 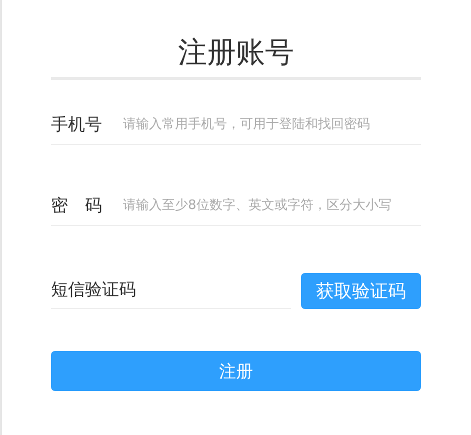 I want to click on field-label: 手机号, so click(x=77, y=125).